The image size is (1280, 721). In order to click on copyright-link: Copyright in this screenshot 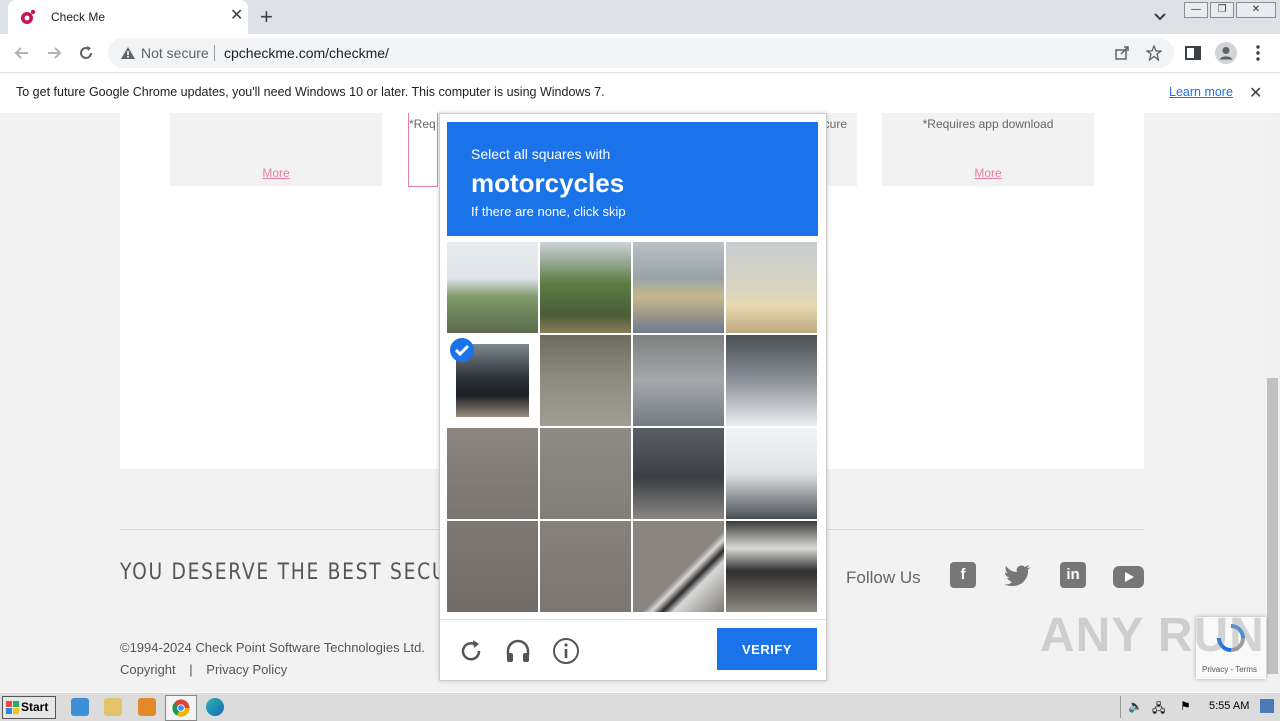, I will do `click(148, 669)`.